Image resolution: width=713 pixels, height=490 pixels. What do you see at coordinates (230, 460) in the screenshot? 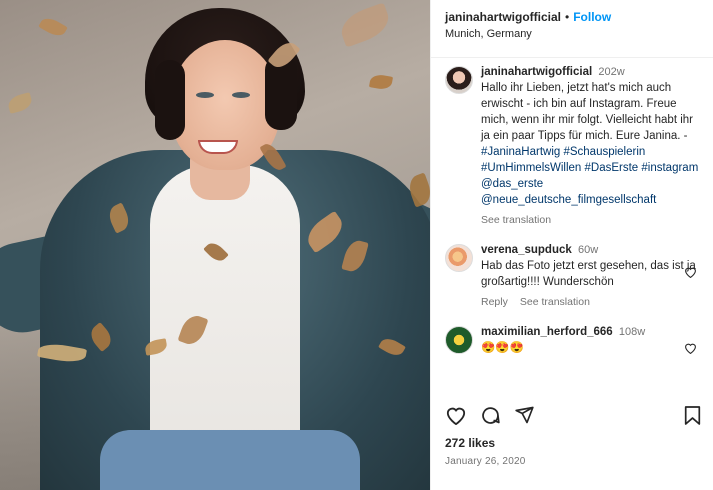
I see `jeans` at bounding box center [230, 460].